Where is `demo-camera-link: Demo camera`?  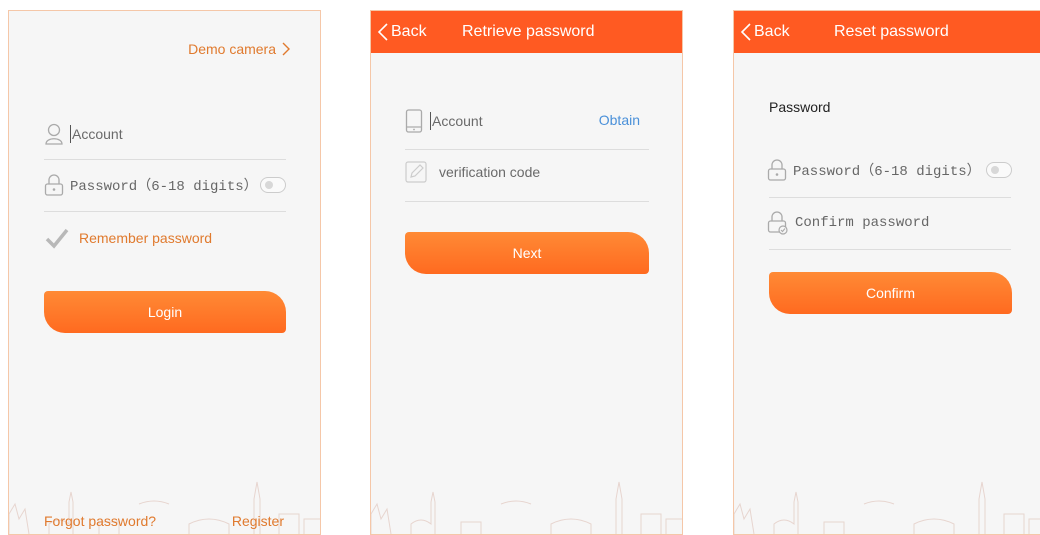
demo-camera-link: Demo camera is located at coordinates (240, 49).